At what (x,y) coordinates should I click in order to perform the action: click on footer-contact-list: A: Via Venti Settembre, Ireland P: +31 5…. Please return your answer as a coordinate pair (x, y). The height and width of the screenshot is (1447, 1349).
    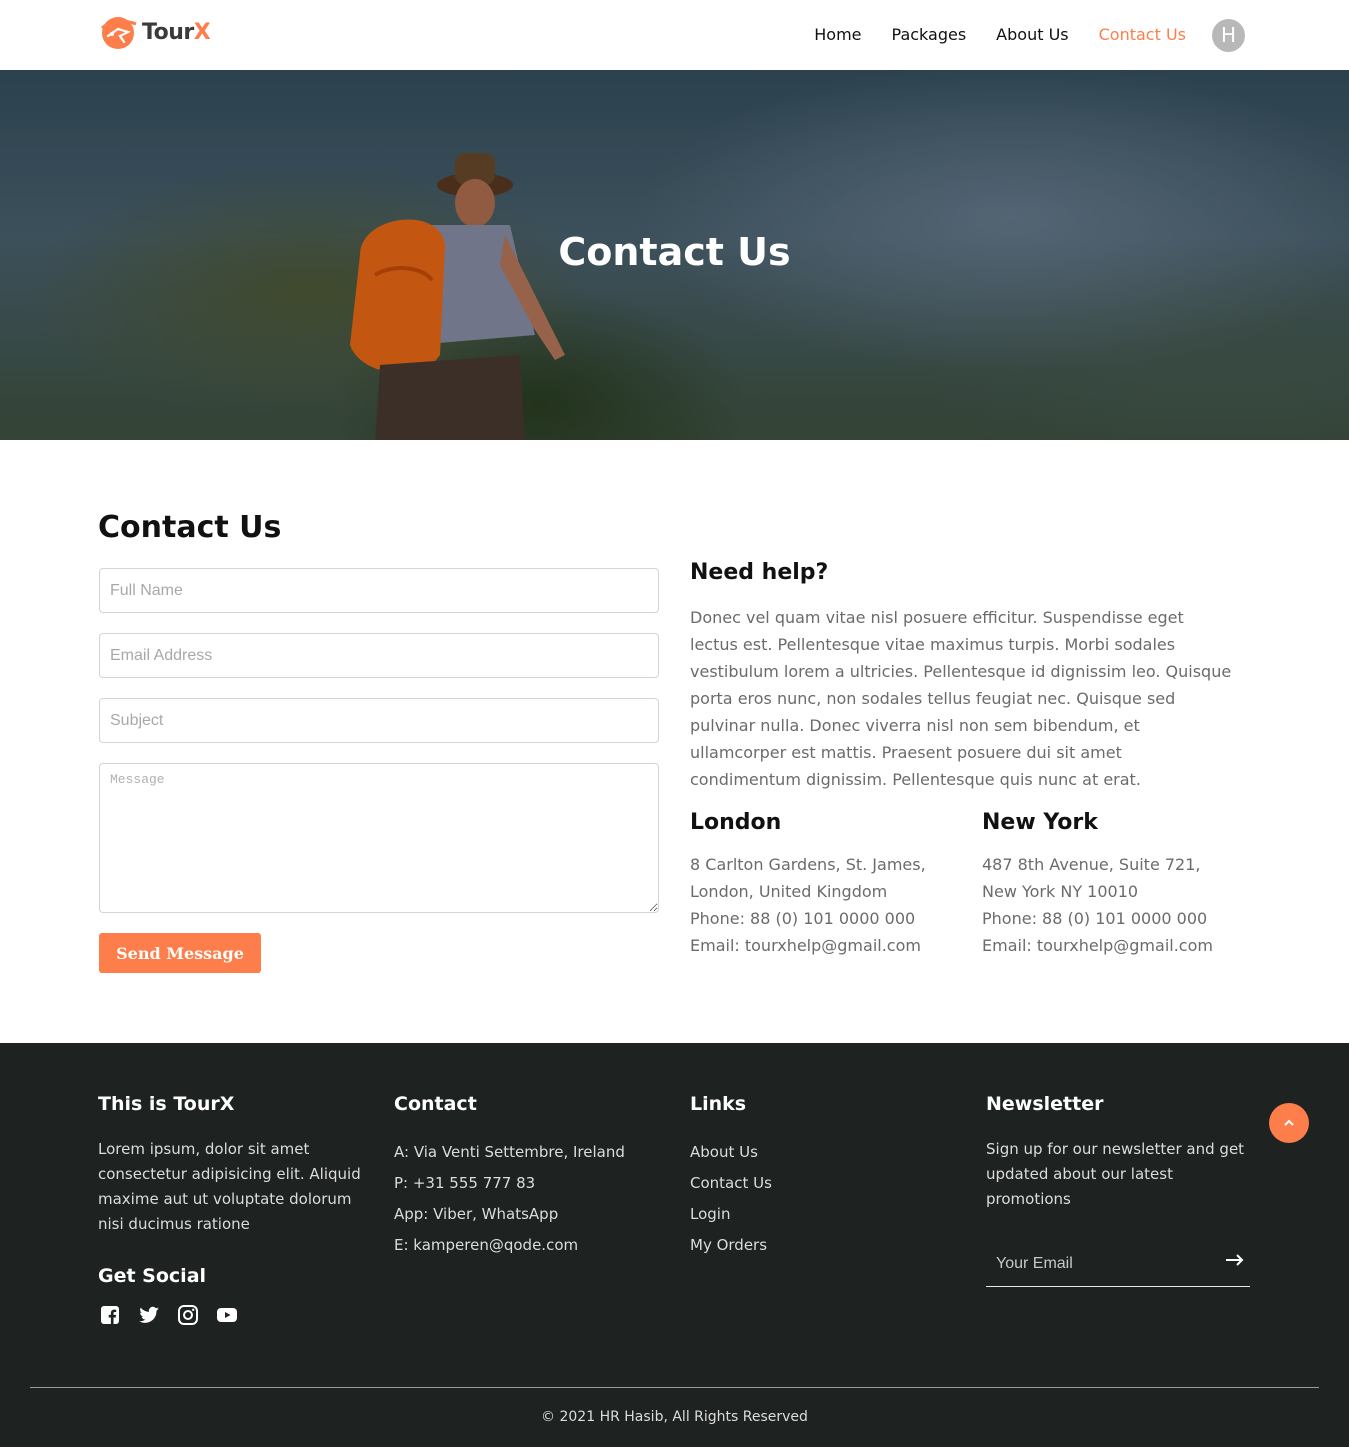
    Looking at the image, I should click on (529, 1199).